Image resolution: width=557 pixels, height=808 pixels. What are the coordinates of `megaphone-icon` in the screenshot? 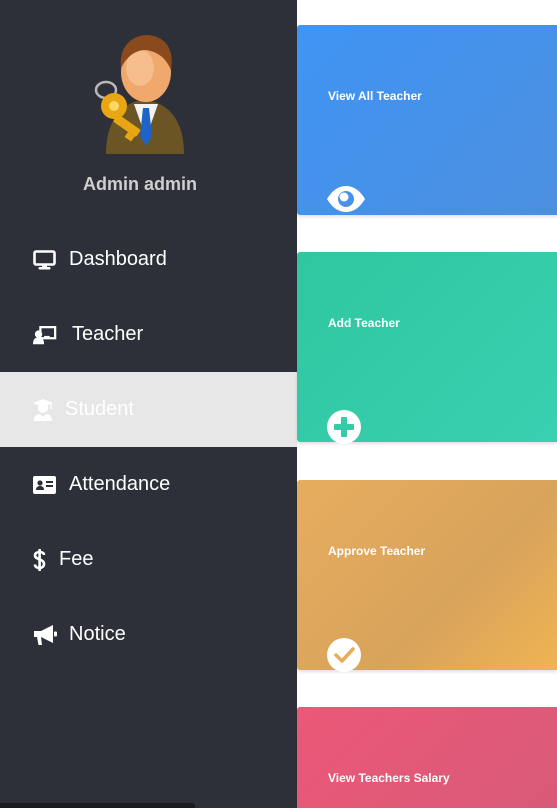 It's located at (45, 635).